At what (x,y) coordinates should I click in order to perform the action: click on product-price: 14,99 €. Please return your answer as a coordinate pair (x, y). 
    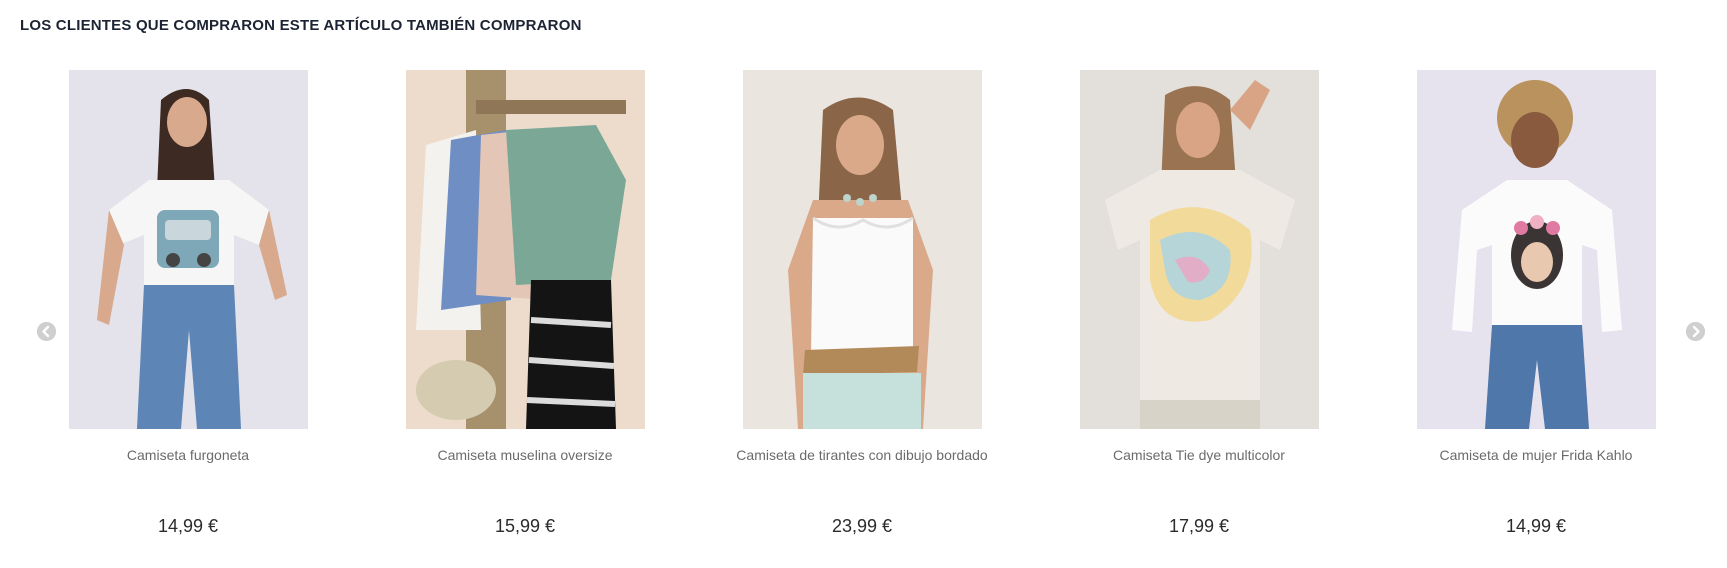
    Looking at the image, I should click on (1536, 526).